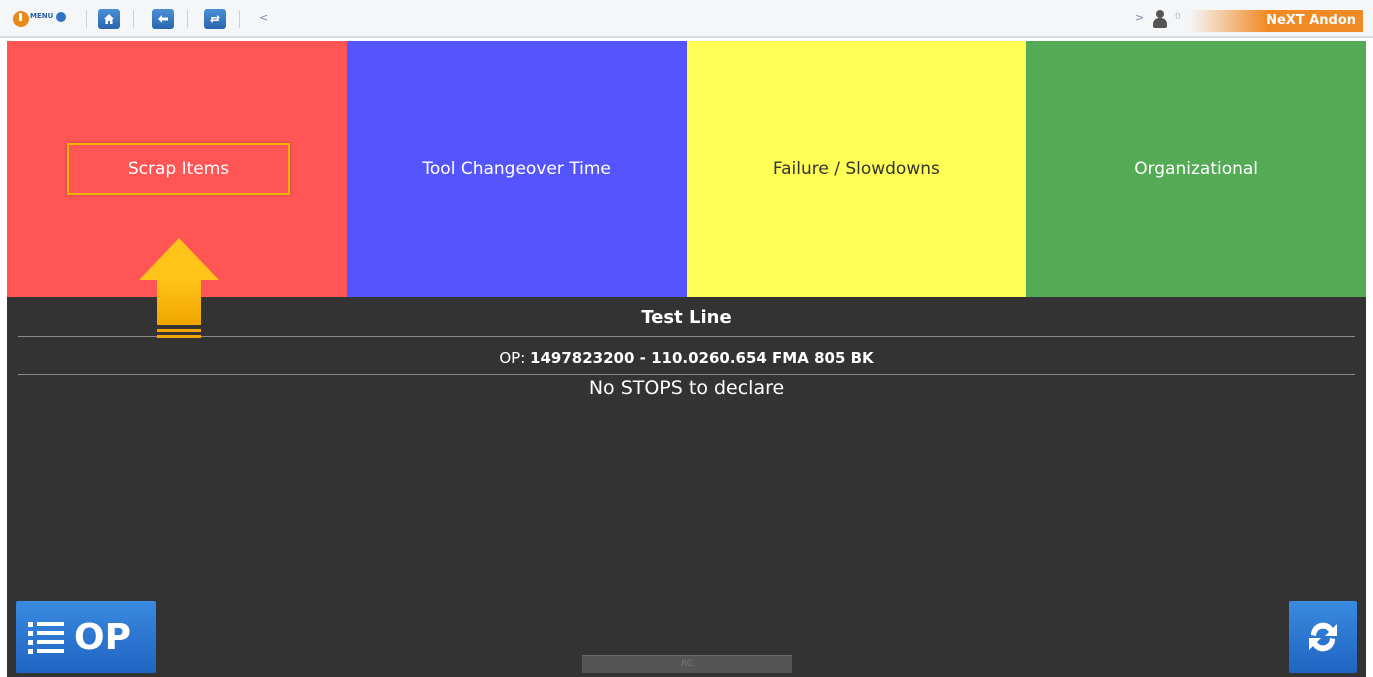 Image resolution: width=1373 pixels, height=677 pixels. I want to click on home-icon, so click(109, 19).